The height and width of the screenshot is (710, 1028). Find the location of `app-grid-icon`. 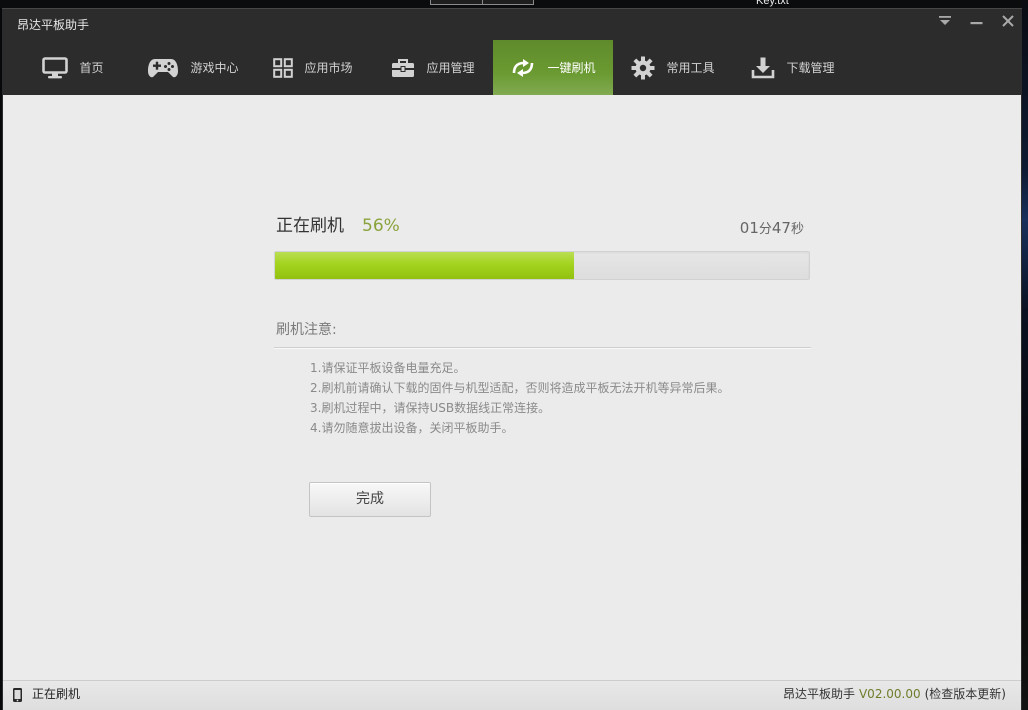

app-grid-icon is located at coordinates (283, 67).